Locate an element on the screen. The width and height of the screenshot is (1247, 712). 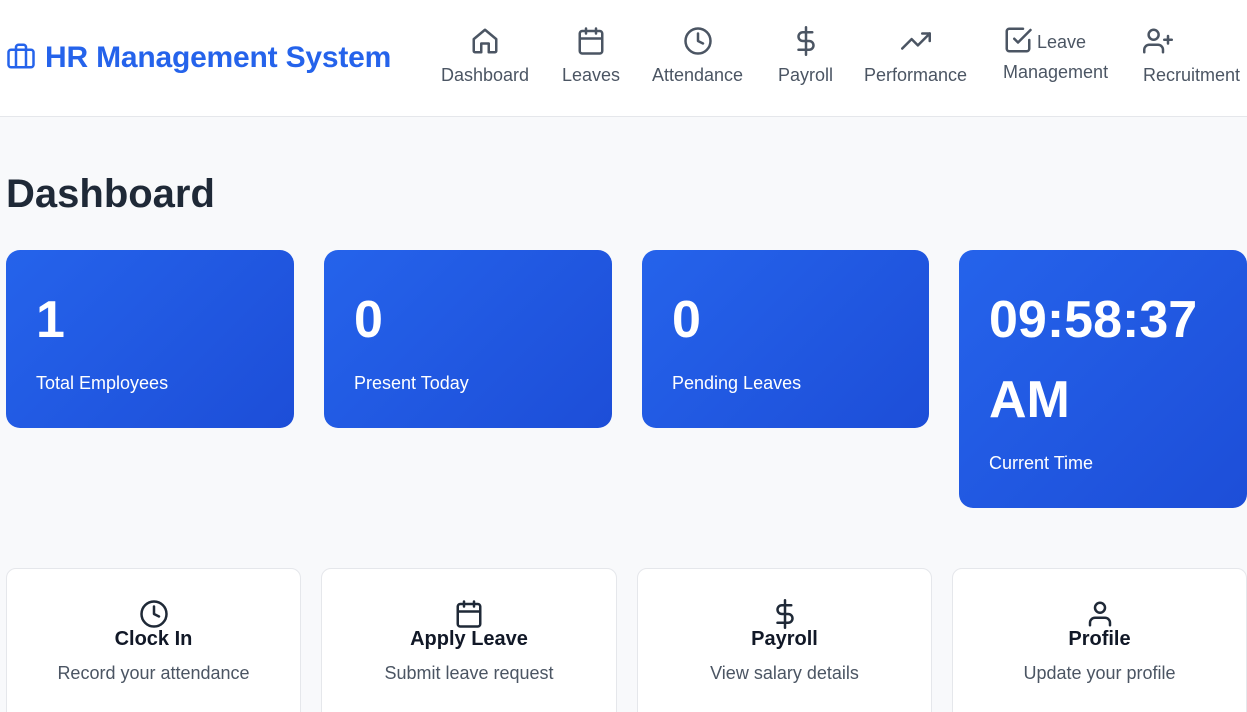
time-value-line2: AM is located at coordinates (1029, 400).